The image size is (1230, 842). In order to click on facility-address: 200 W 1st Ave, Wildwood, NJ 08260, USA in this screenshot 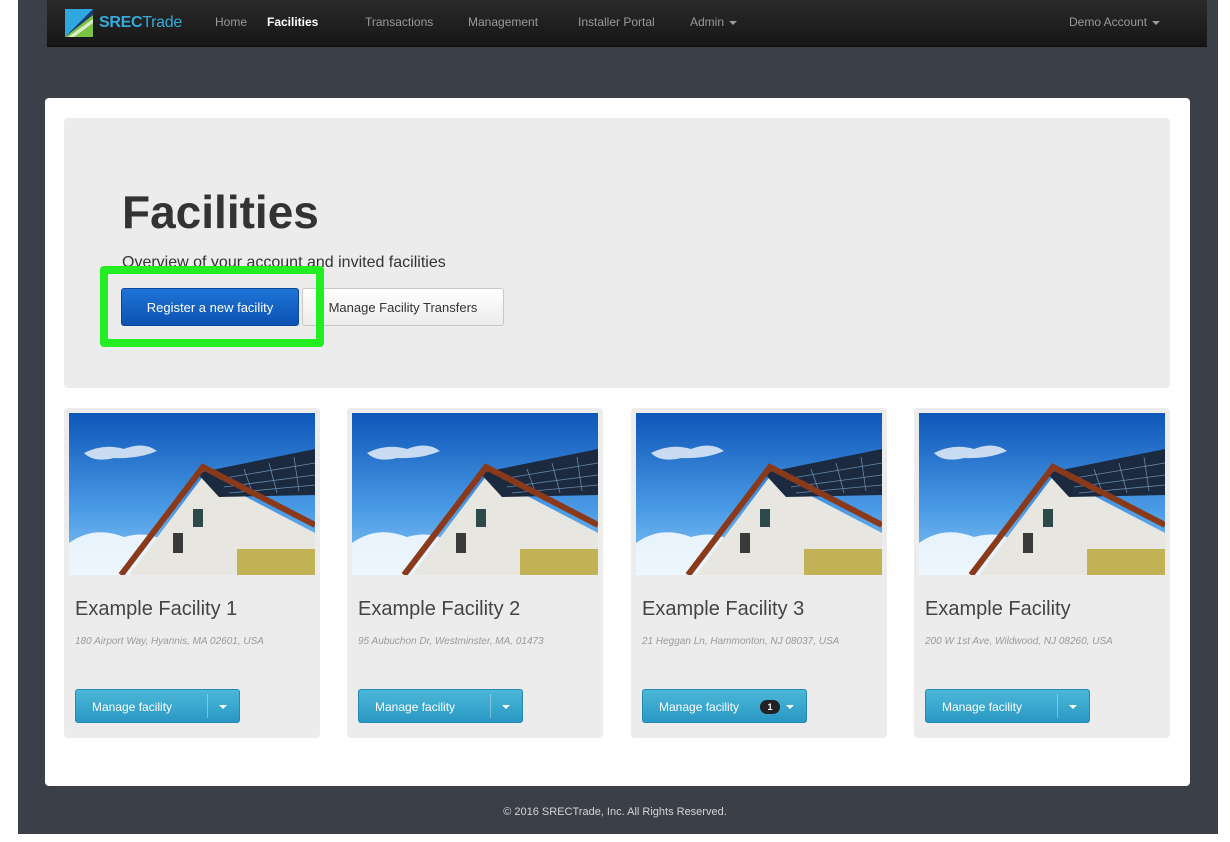, I will do `click(1019, 641)`.